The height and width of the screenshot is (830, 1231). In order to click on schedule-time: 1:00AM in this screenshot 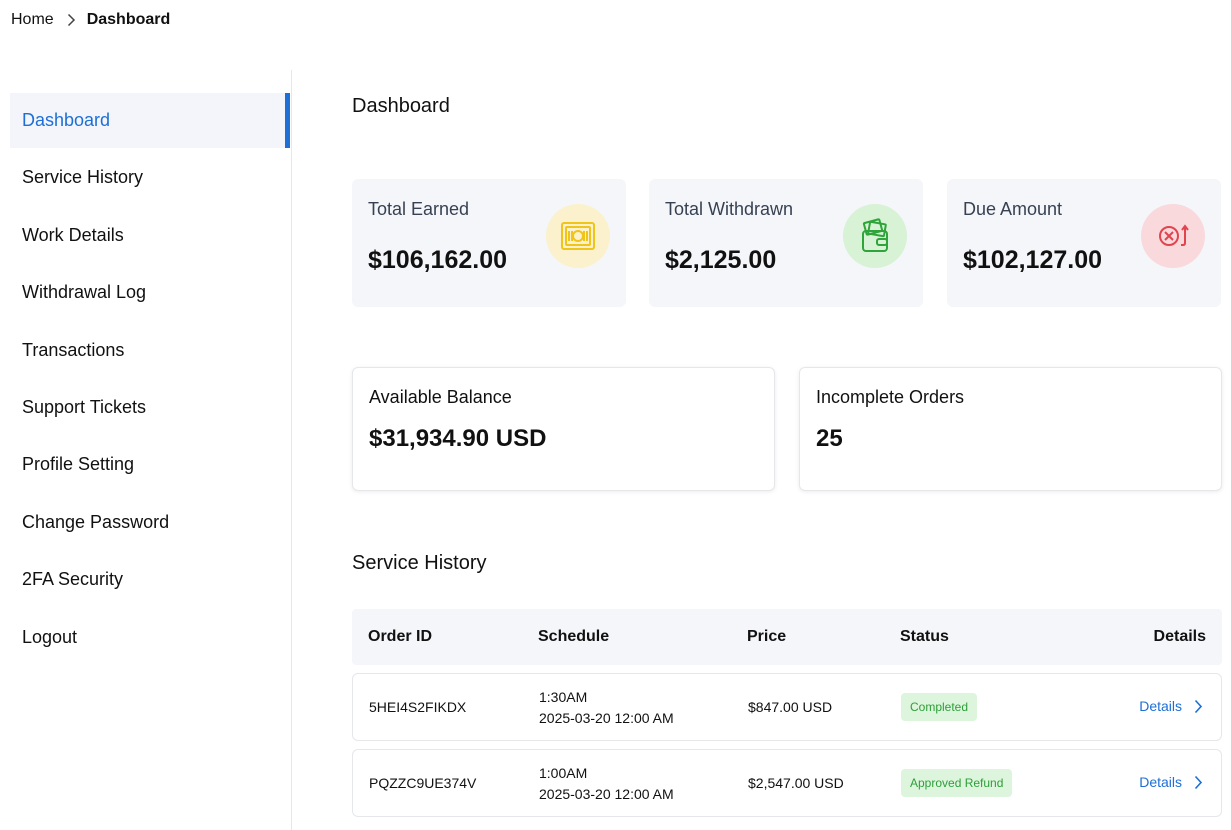, I will do `click(563, 773)`.